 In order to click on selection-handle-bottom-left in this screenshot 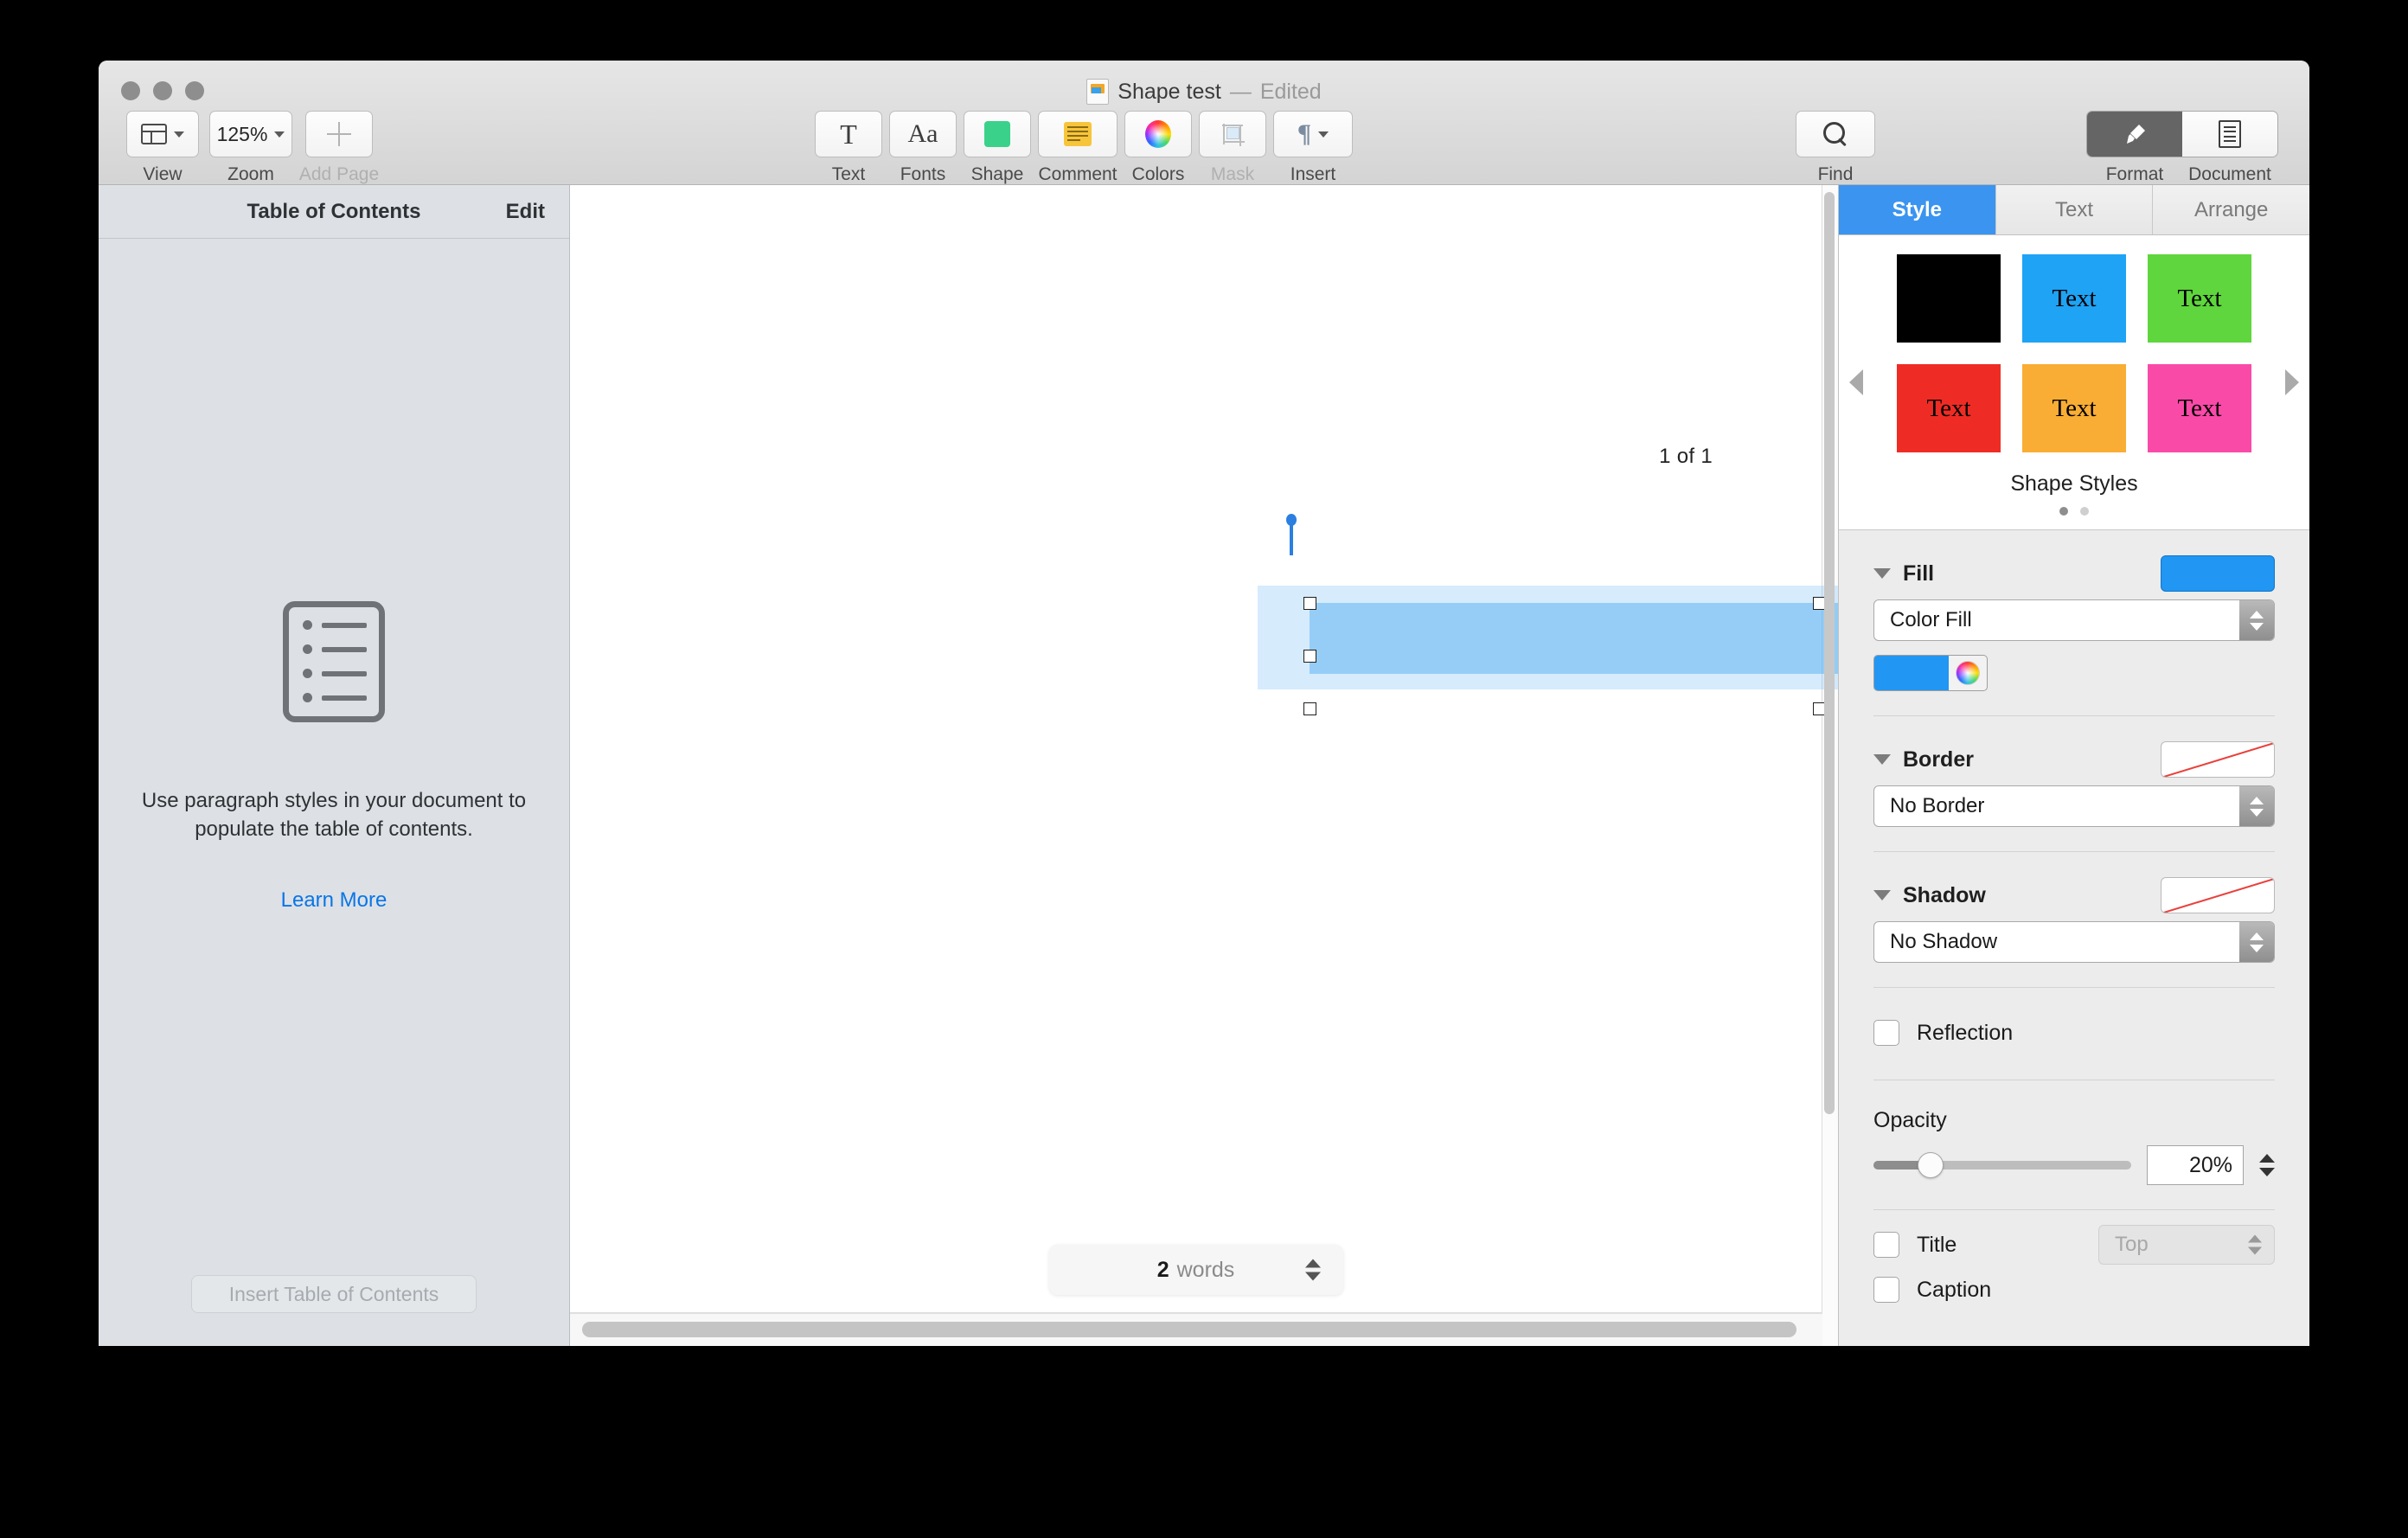, I will do `click(1309, 708)`.